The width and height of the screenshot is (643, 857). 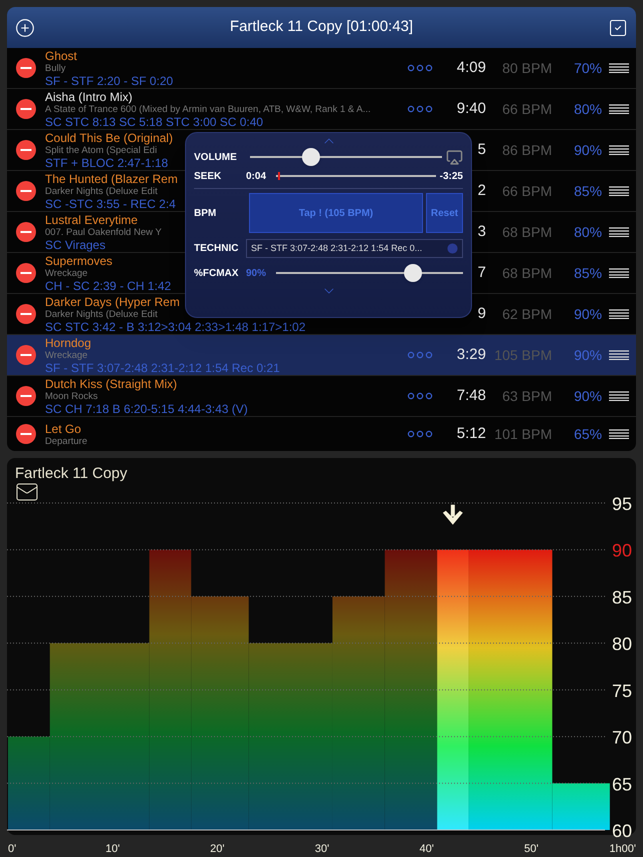 What do you see at coordinates (471, 108) in the screenshot?
I see `track-duration: 9:40` at bounding box center [471, 108].